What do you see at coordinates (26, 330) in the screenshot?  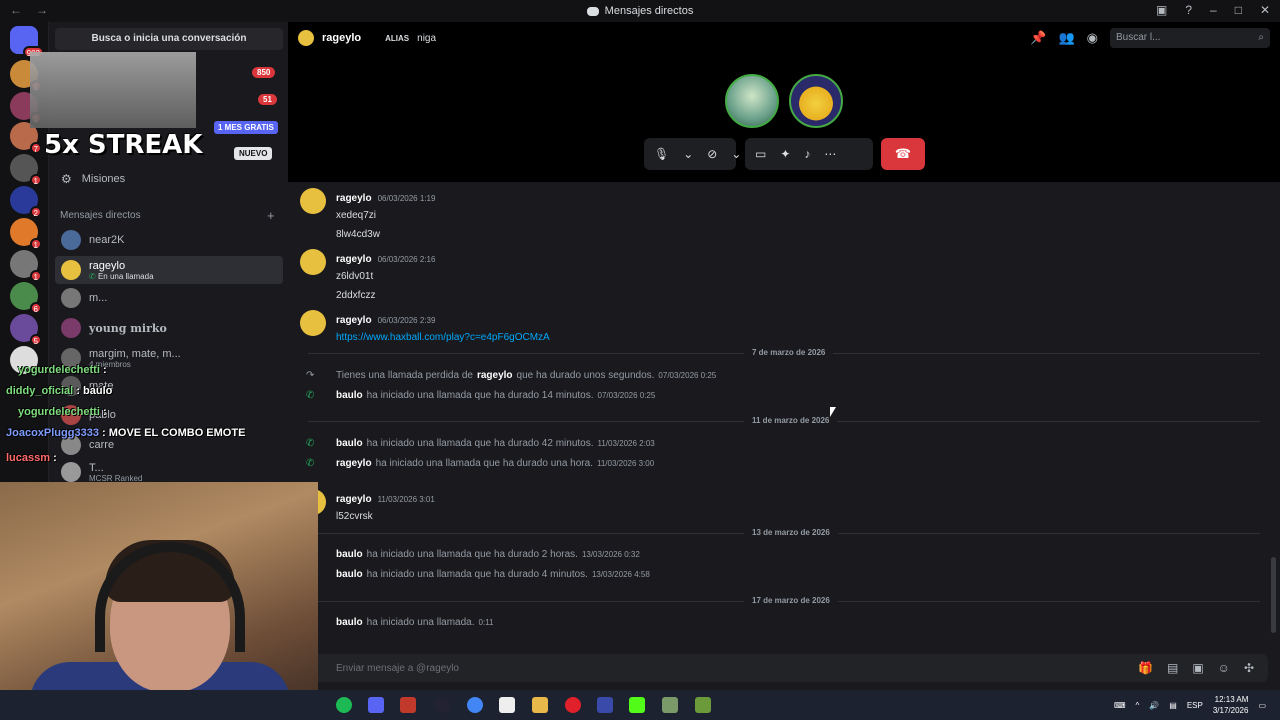 I see `server-icon: 5` at bounding box center [26, 330].